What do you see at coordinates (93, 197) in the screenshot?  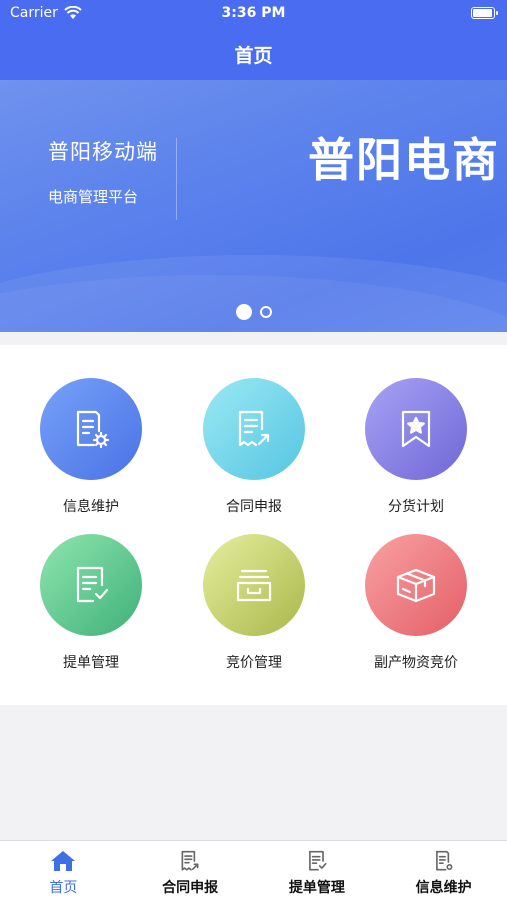 I see `banner-caption: 电商管理平台` at bounding box center [93, 197].